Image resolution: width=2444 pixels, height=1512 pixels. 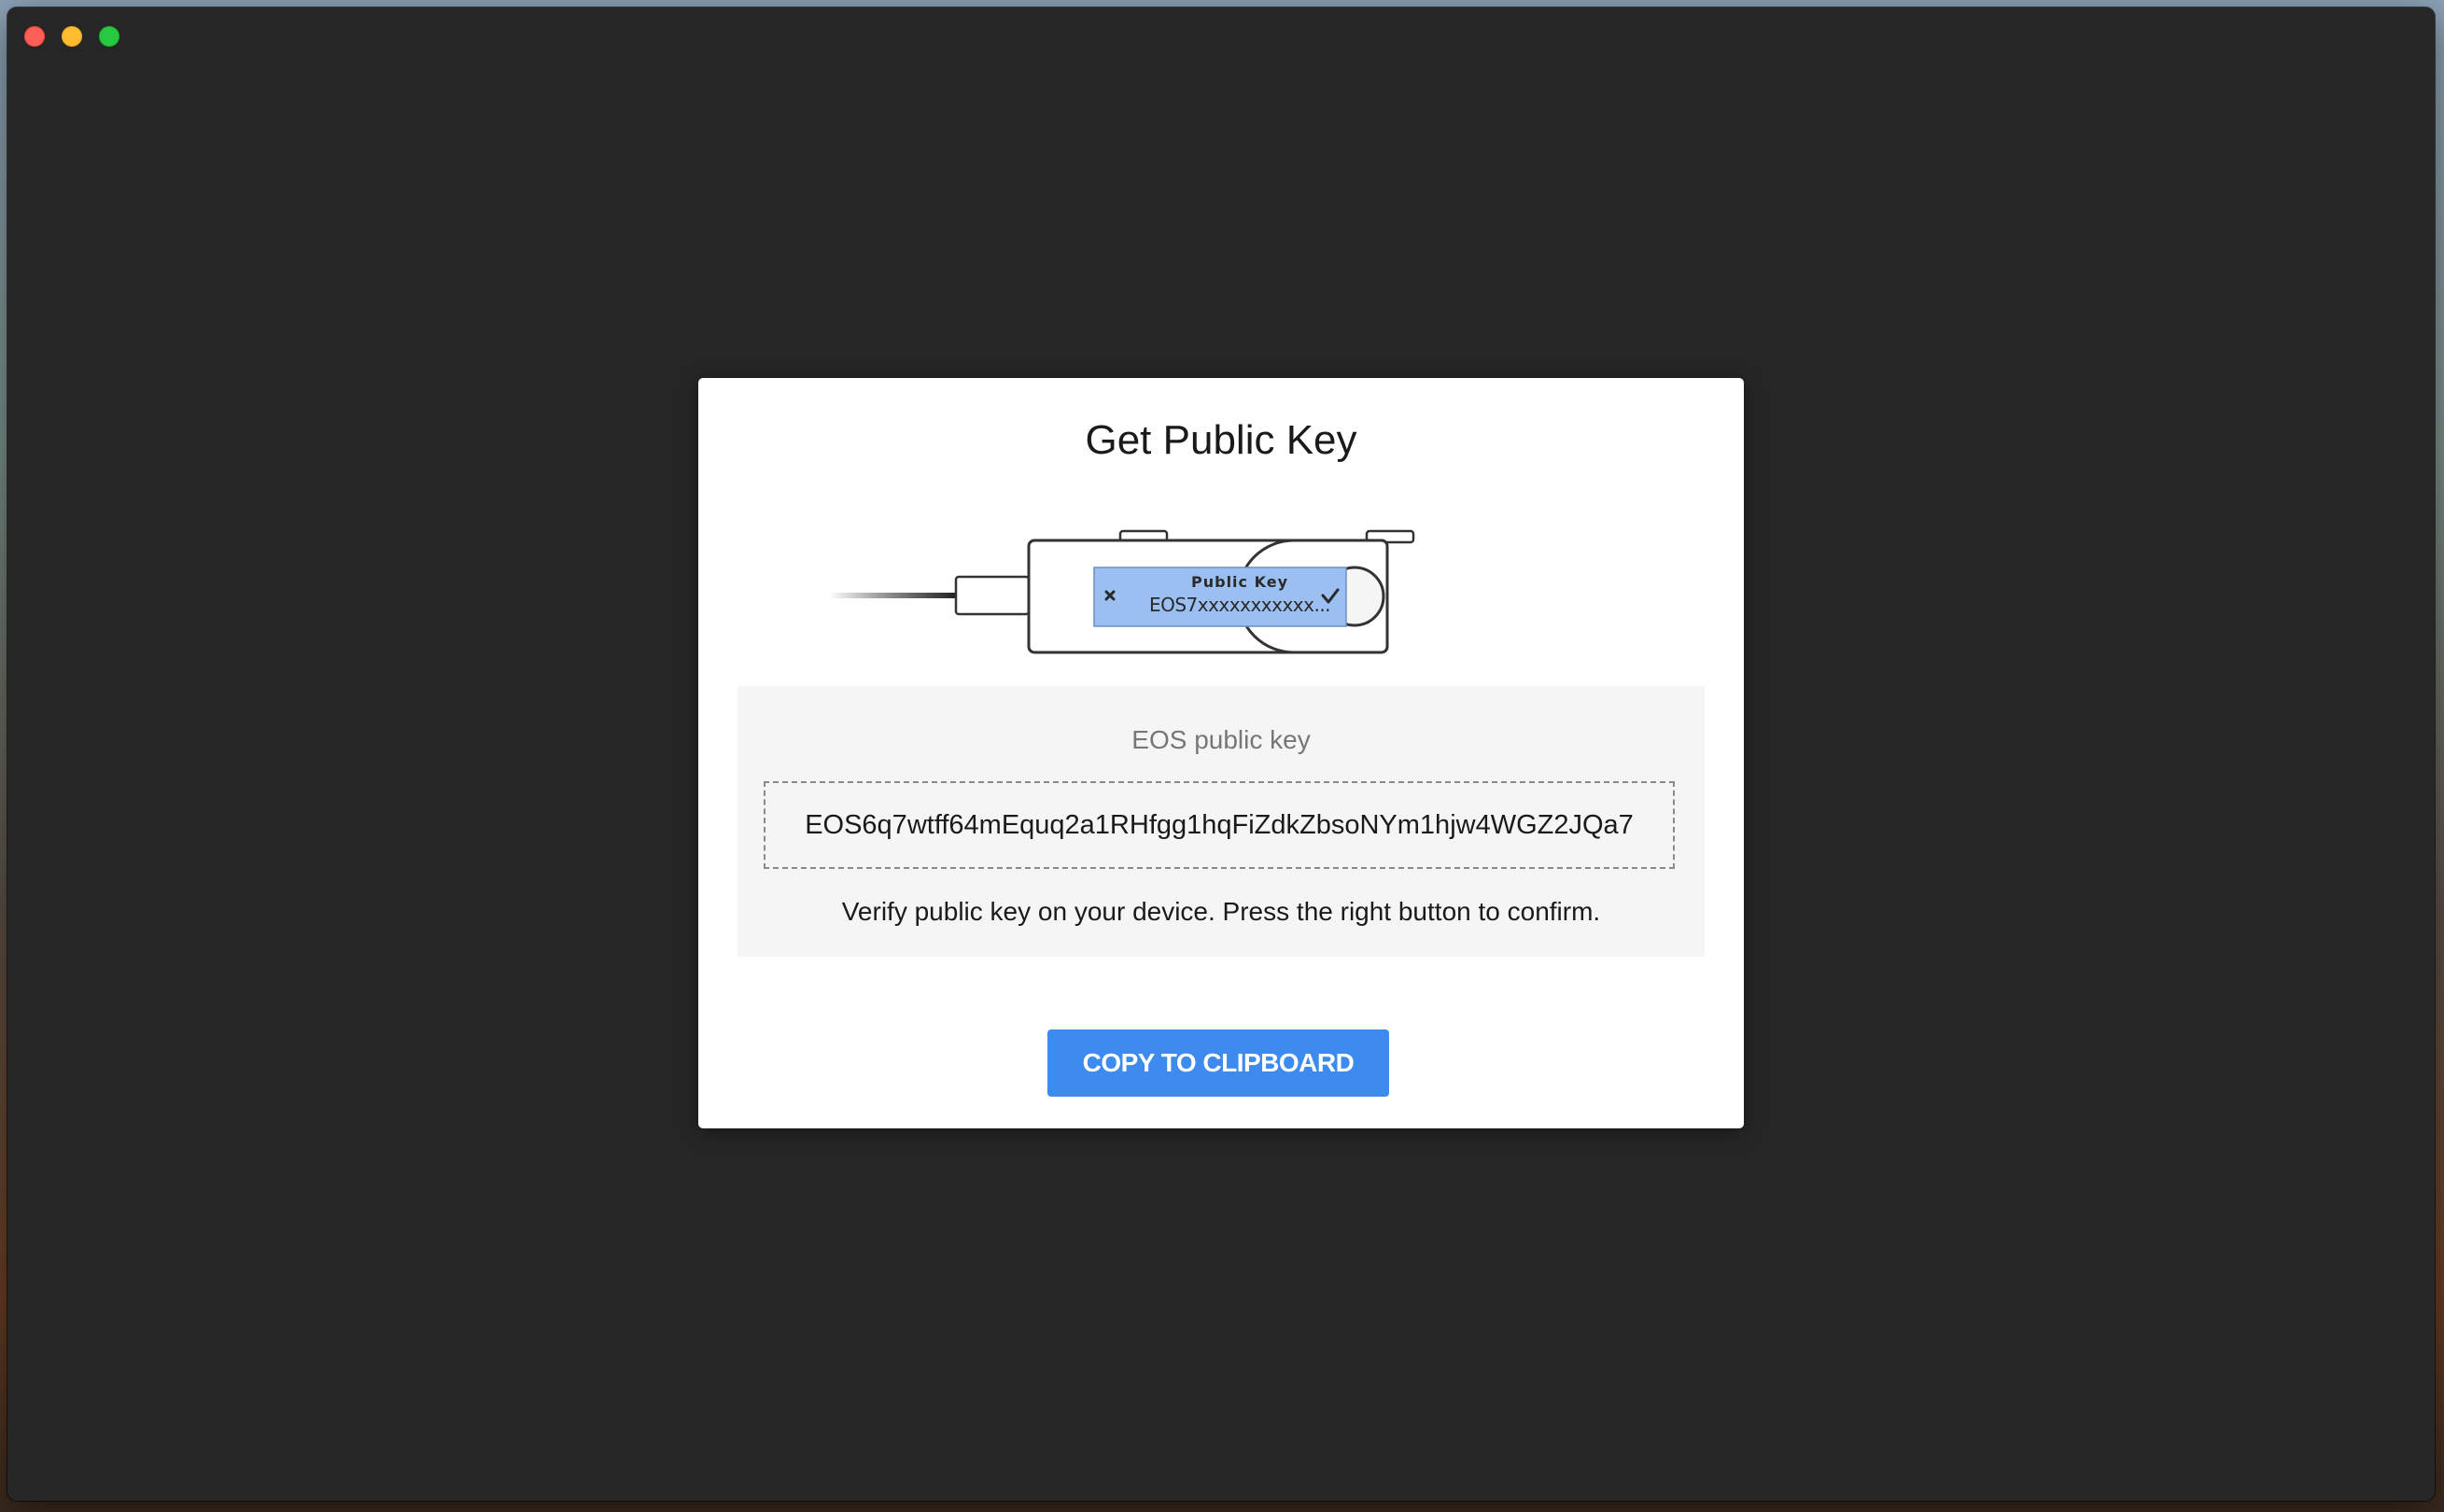 I want to click on public-key-label: EOS public key, so click(x=1221, y=739).